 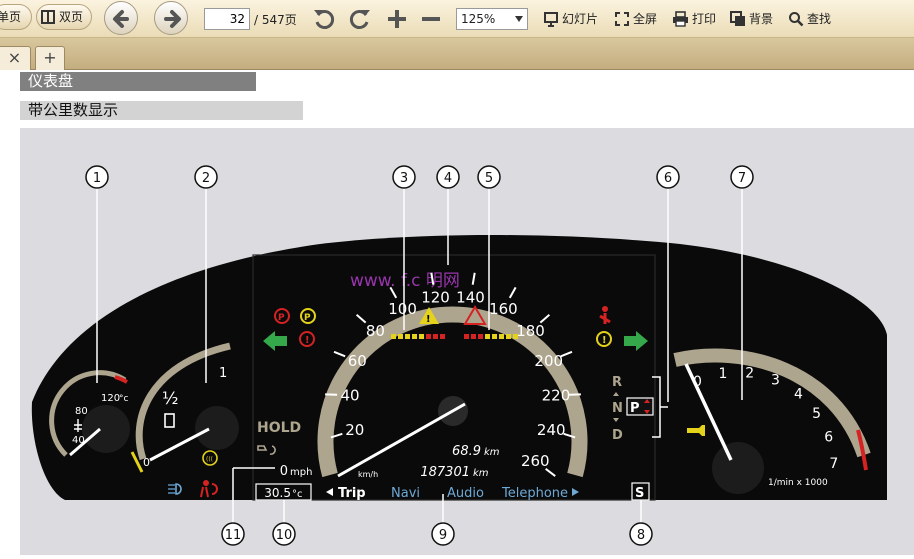 What do you see at coordinates (465, 493) in the screenshot?
I see `menu-audio: Audio` at bounding box center [465, 493].